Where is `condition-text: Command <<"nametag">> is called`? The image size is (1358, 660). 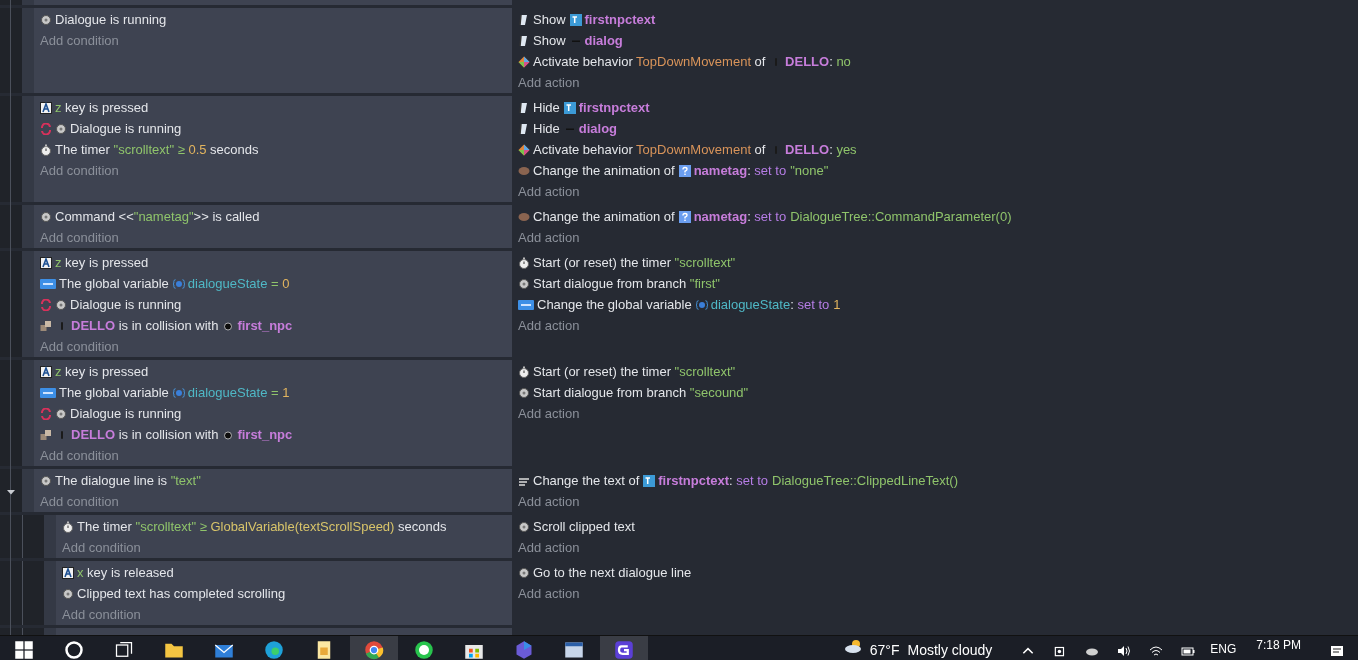
condition-text: Command <<"nametag">> is called is located at coordinates (157, 216).